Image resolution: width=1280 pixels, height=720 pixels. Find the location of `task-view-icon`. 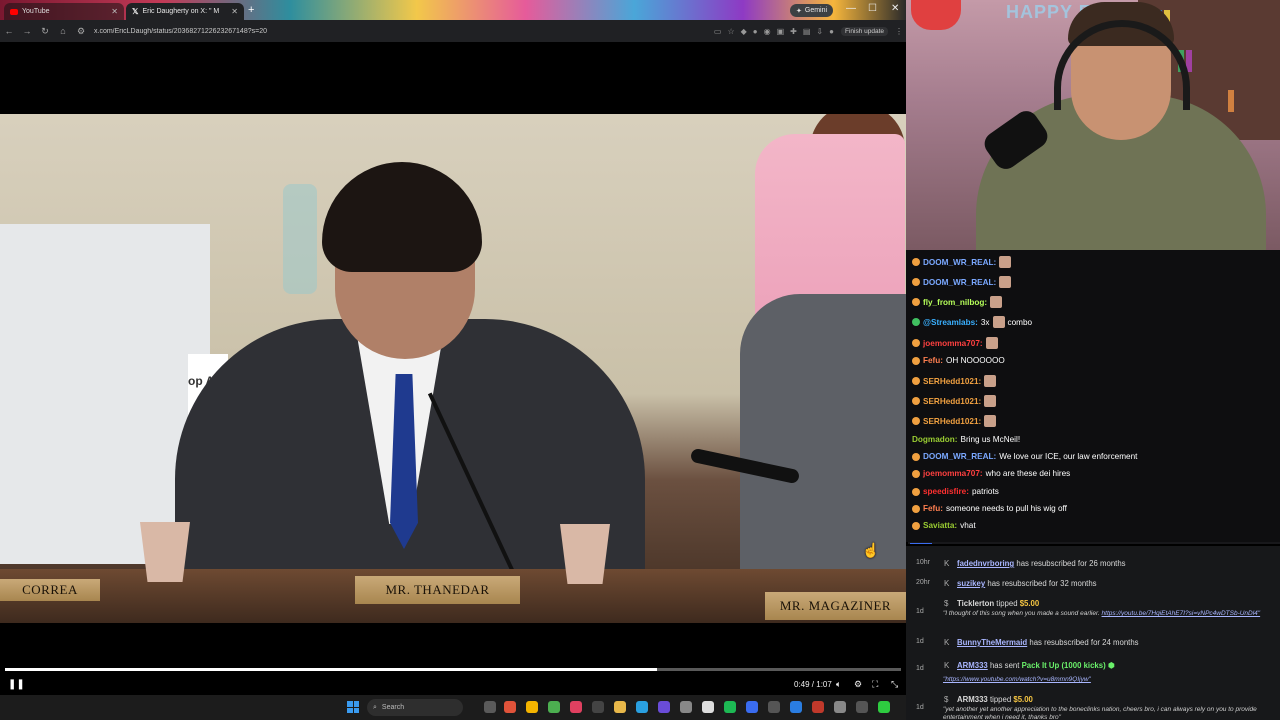

task-view-icon is located at coordinates (490, 707).